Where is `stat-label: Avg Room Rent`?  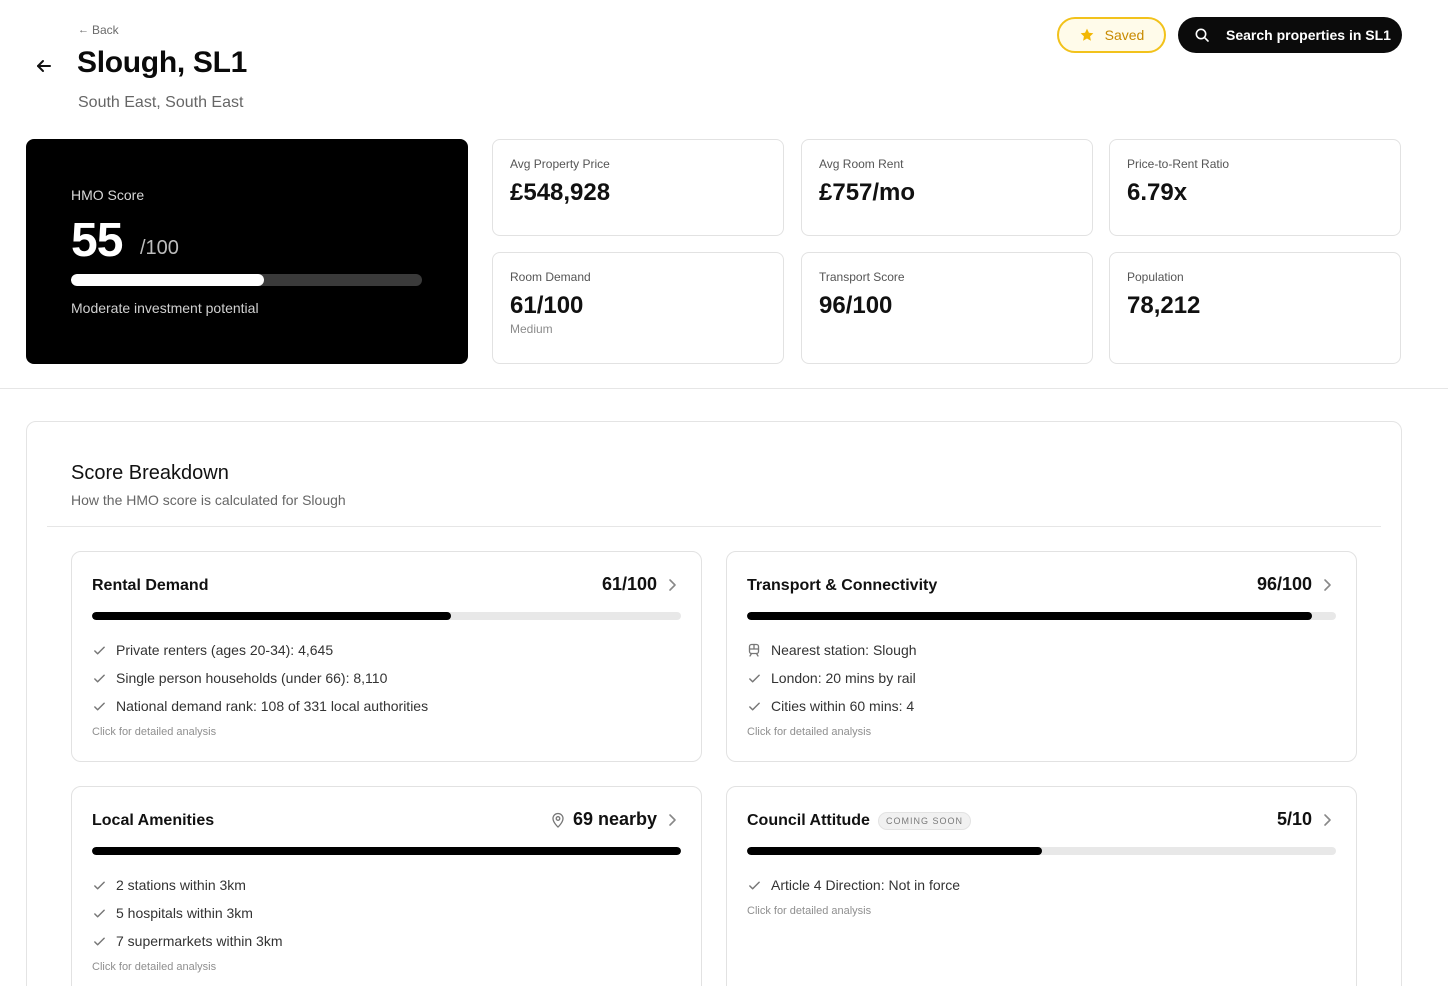
stat-label: Avg Room Rent is located at coordinates (861, 164).